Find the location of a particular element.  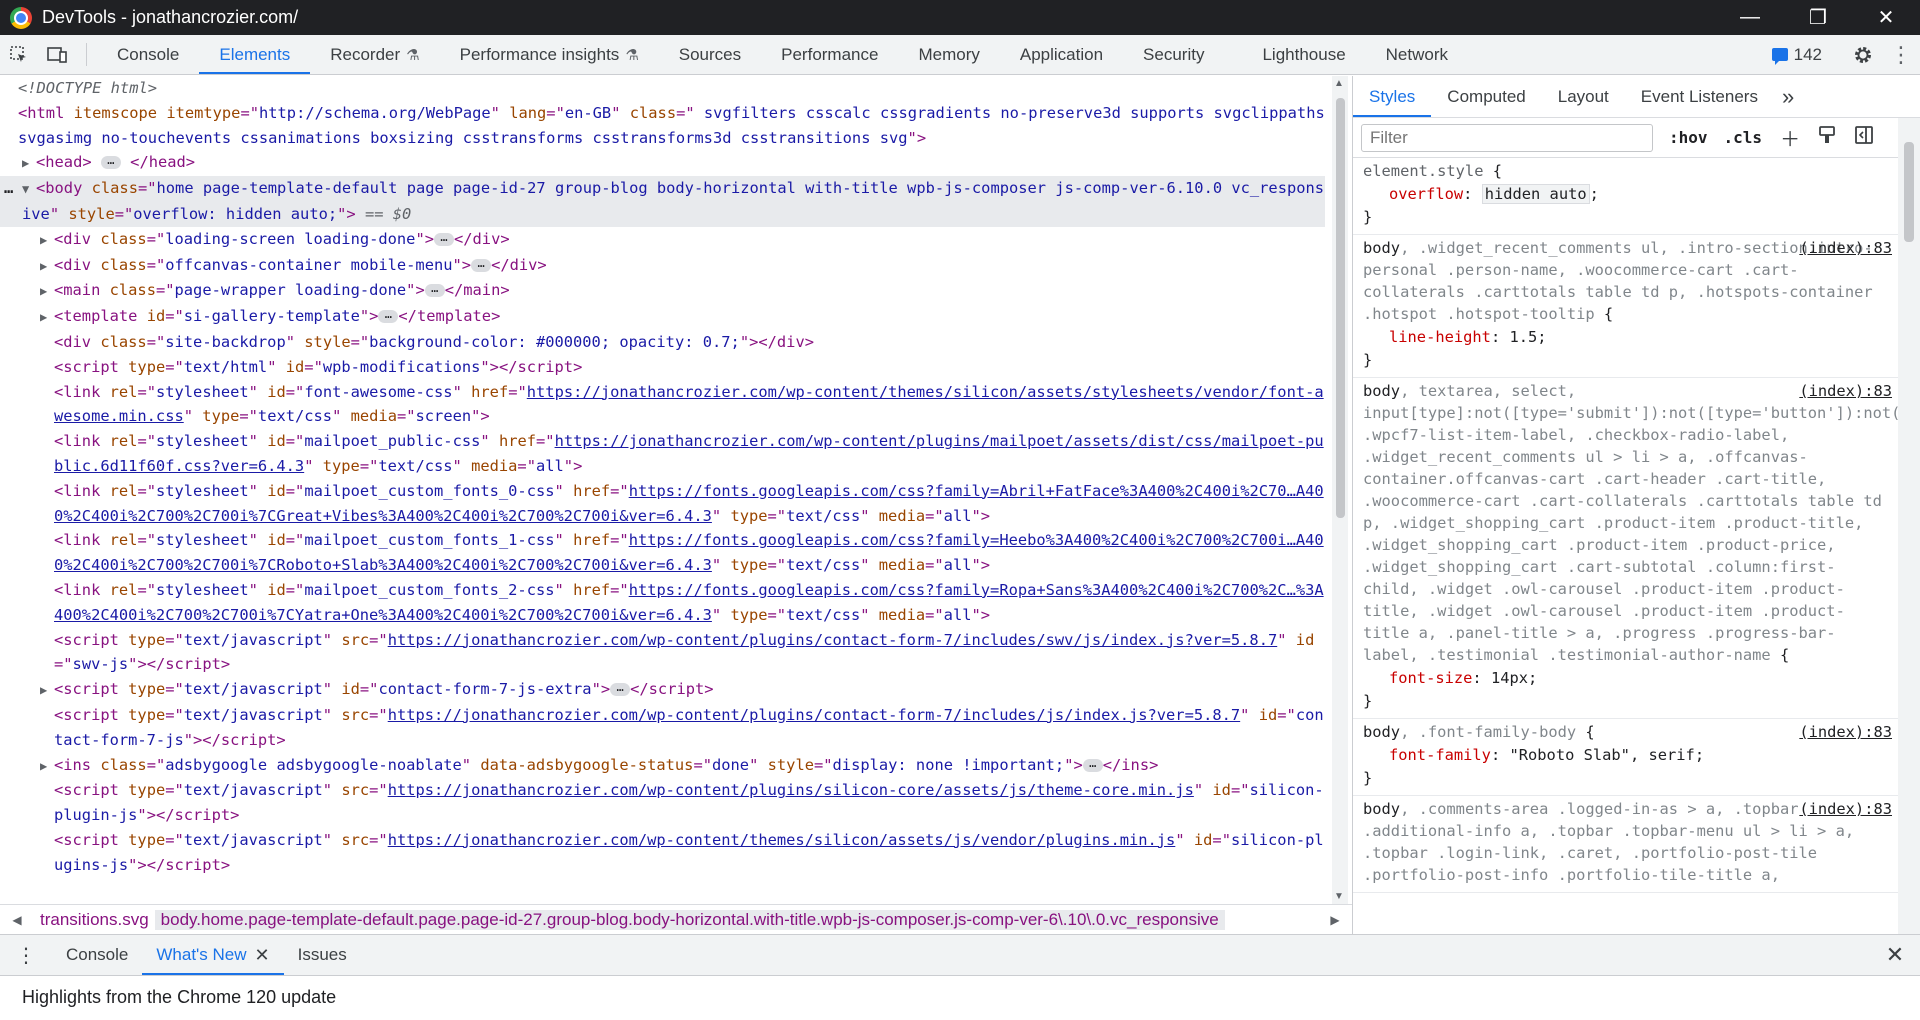

tab-console: Console is located at coordinates (148, 54).